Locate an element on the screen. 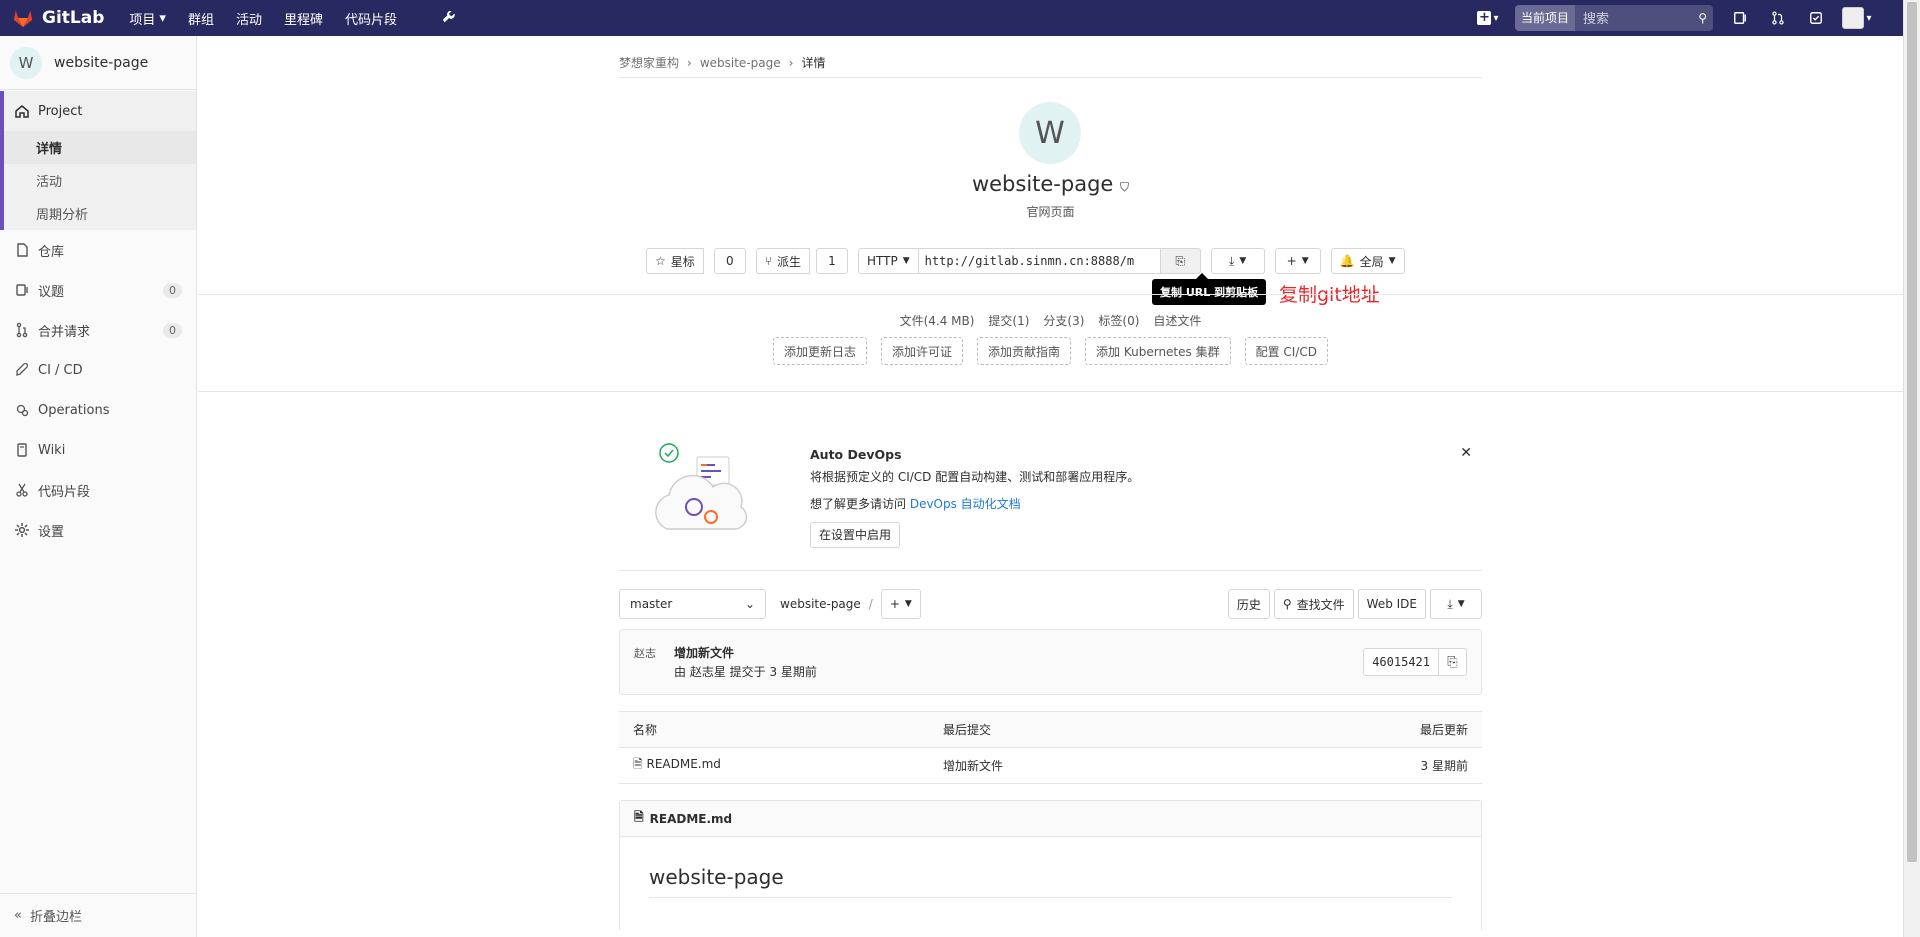 The image size is (1920, 937). sidebar-sub-details: 详情 is located at coordinates (100, 147).